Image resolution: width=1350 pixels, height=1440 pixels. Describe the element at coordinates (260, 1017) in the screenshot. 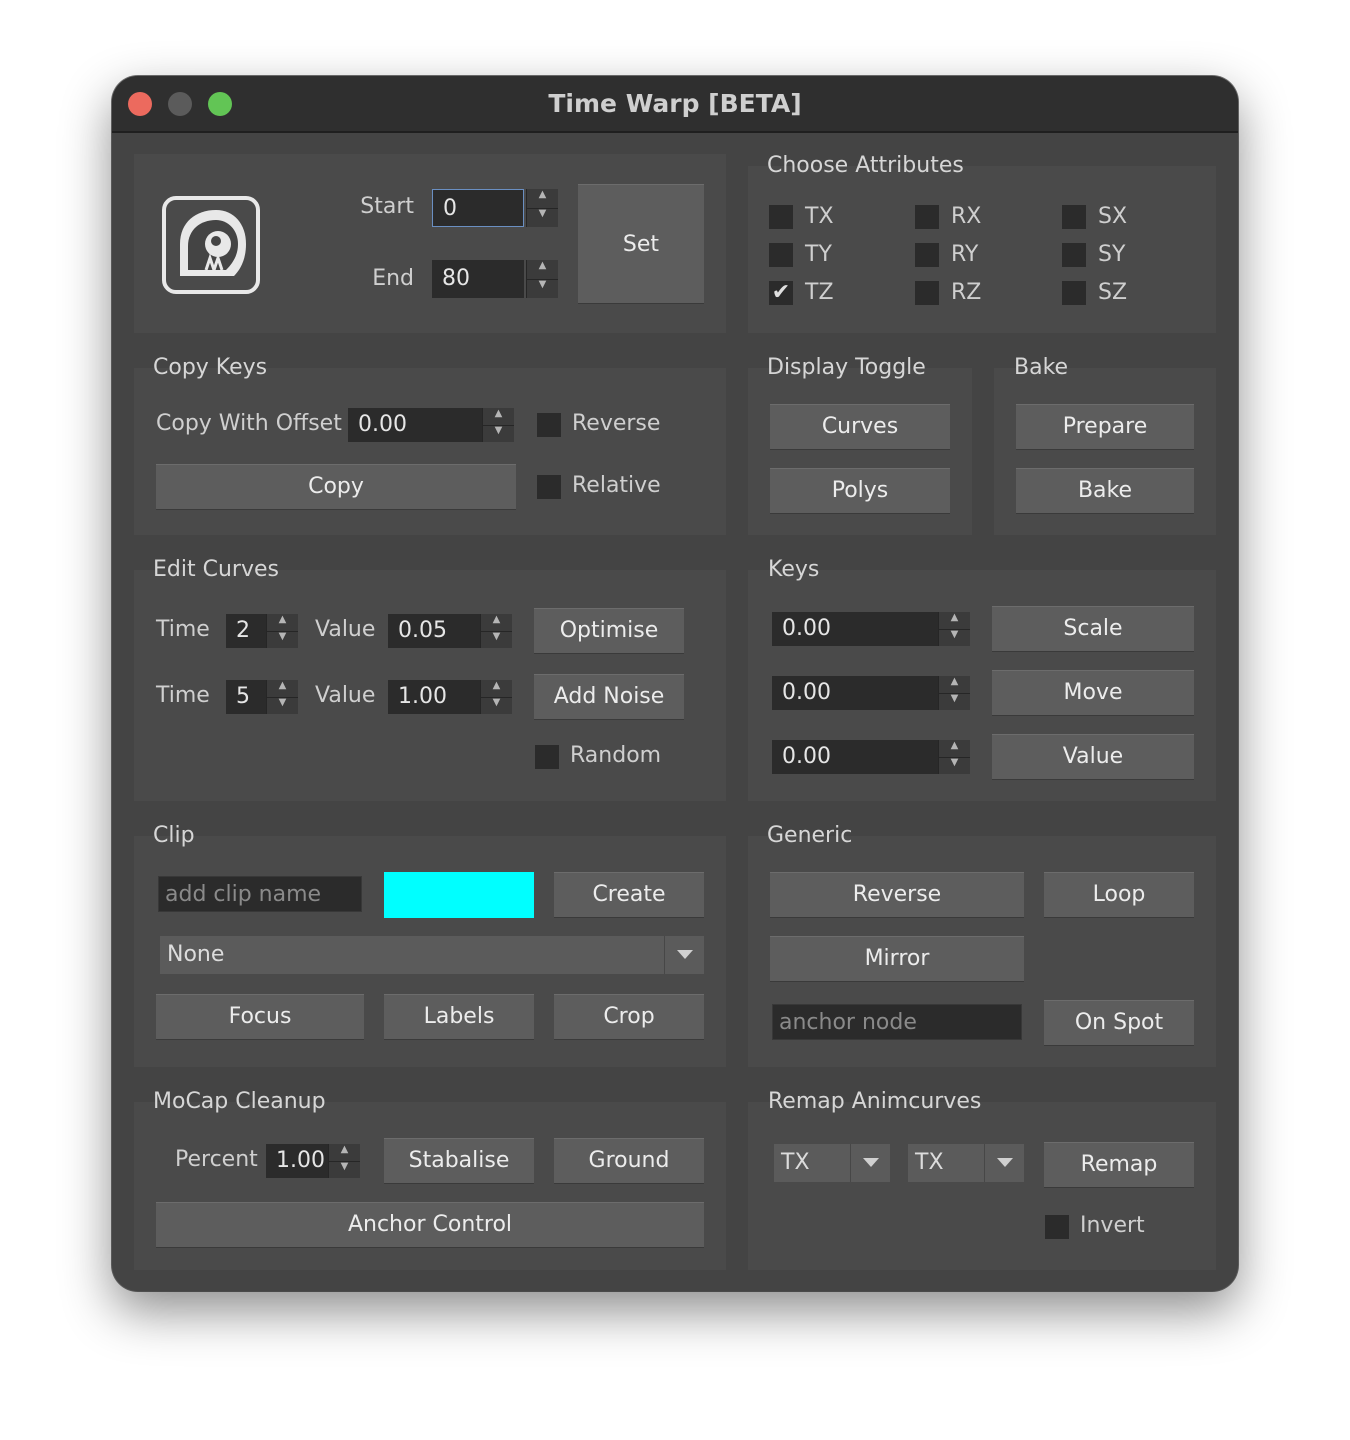

I see `focus-button: Focus` at that location.